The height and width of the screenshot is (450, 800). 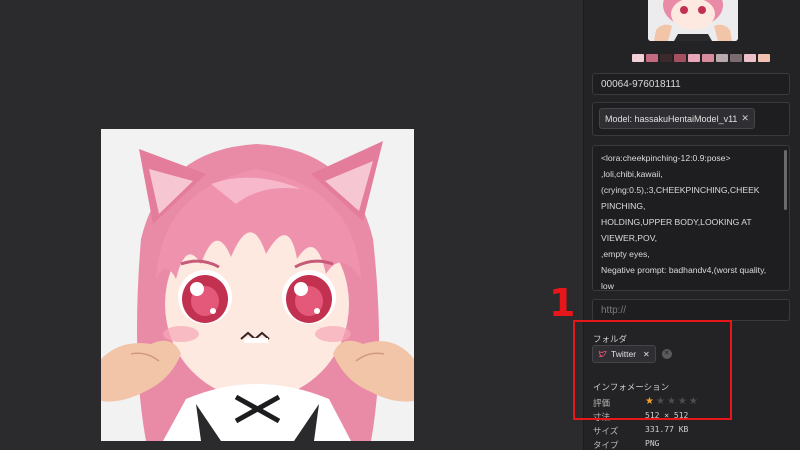 What do you see at coordinates (625, 254) in the screenshot?
I see `prompt-line: ,empty eyes,` at bounding box center [625, 254].